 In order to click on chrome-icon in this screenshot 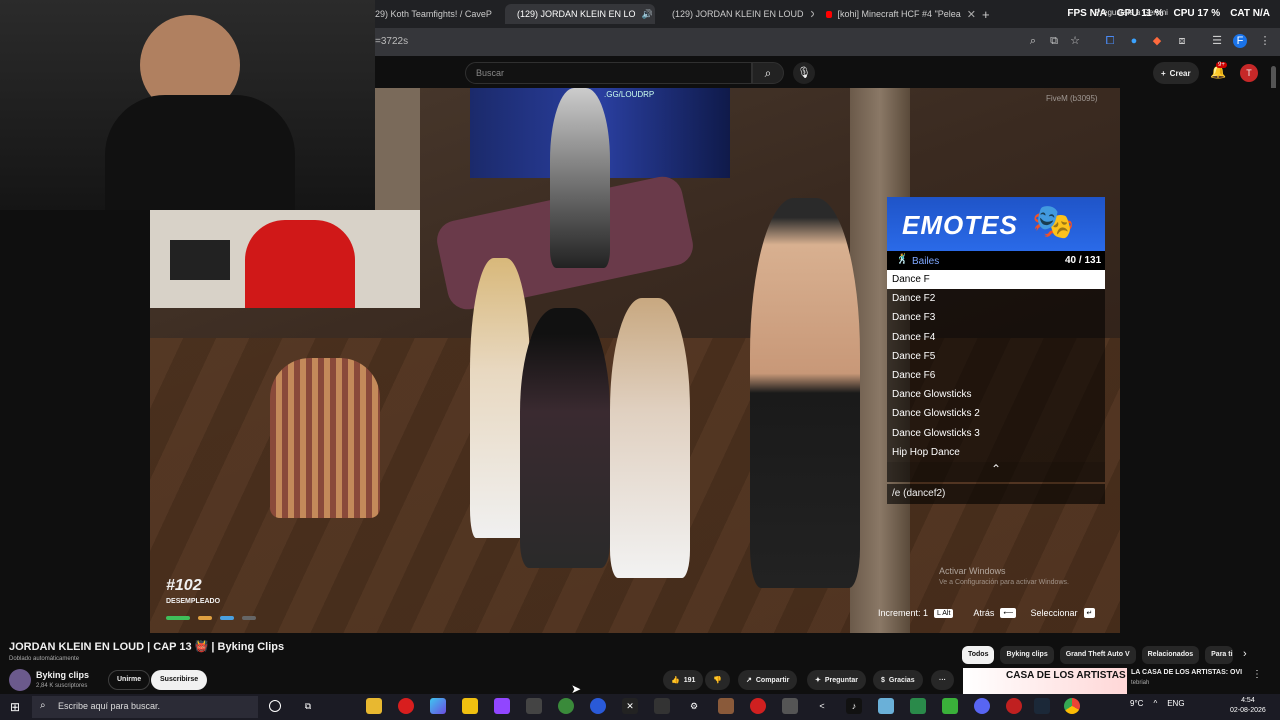, I will do `click(1072, 706)`.